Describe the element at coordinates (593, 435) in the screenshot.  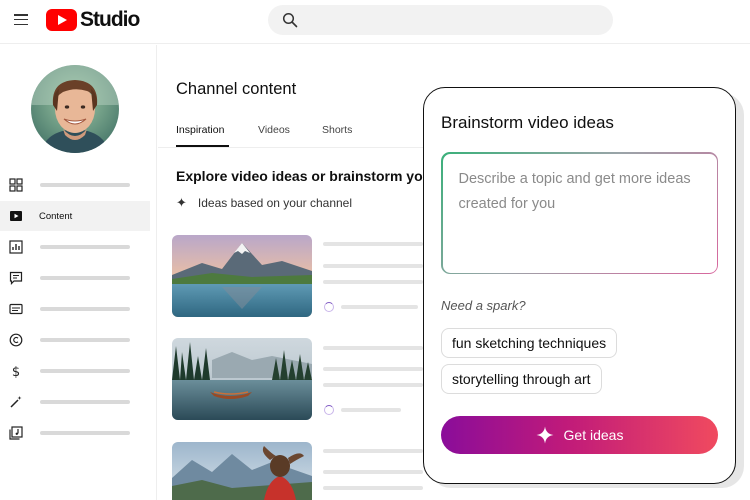
I see `get-ideas-label: Get ideas` at that location.